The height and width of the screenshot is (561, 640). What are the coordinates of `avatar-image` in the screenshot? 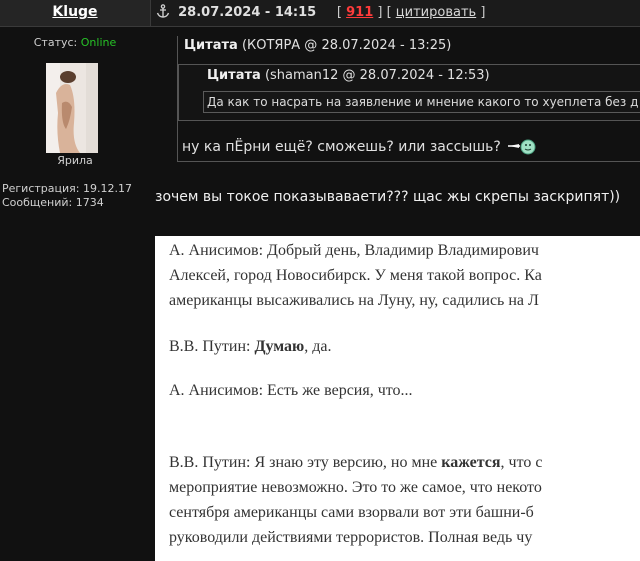 It's located at (72, 108).